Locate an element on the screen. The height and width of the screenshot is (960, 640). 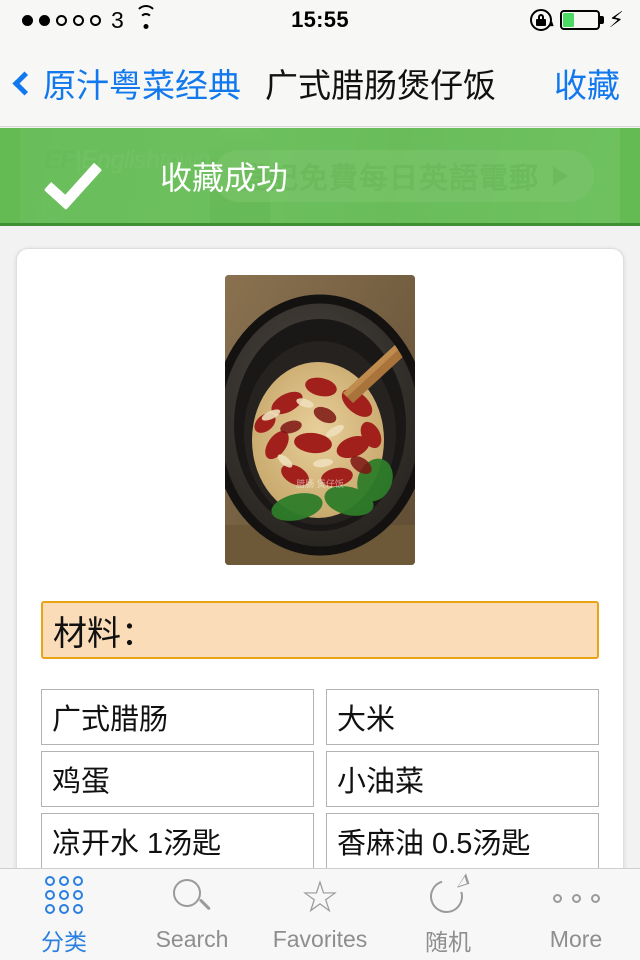
success-toast: 收藏成功 is located at coordinates (320, 177).